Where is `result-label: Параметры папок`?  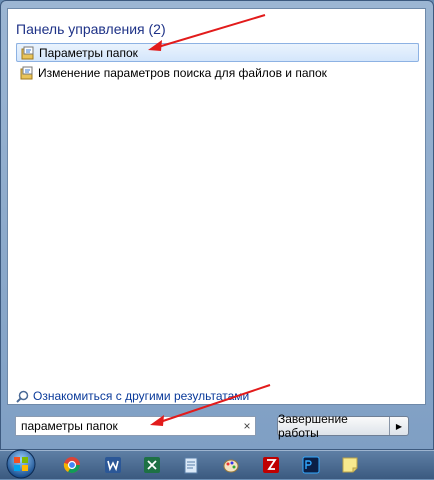
result-label: Параметры папок is located at coordinates (88, 52).